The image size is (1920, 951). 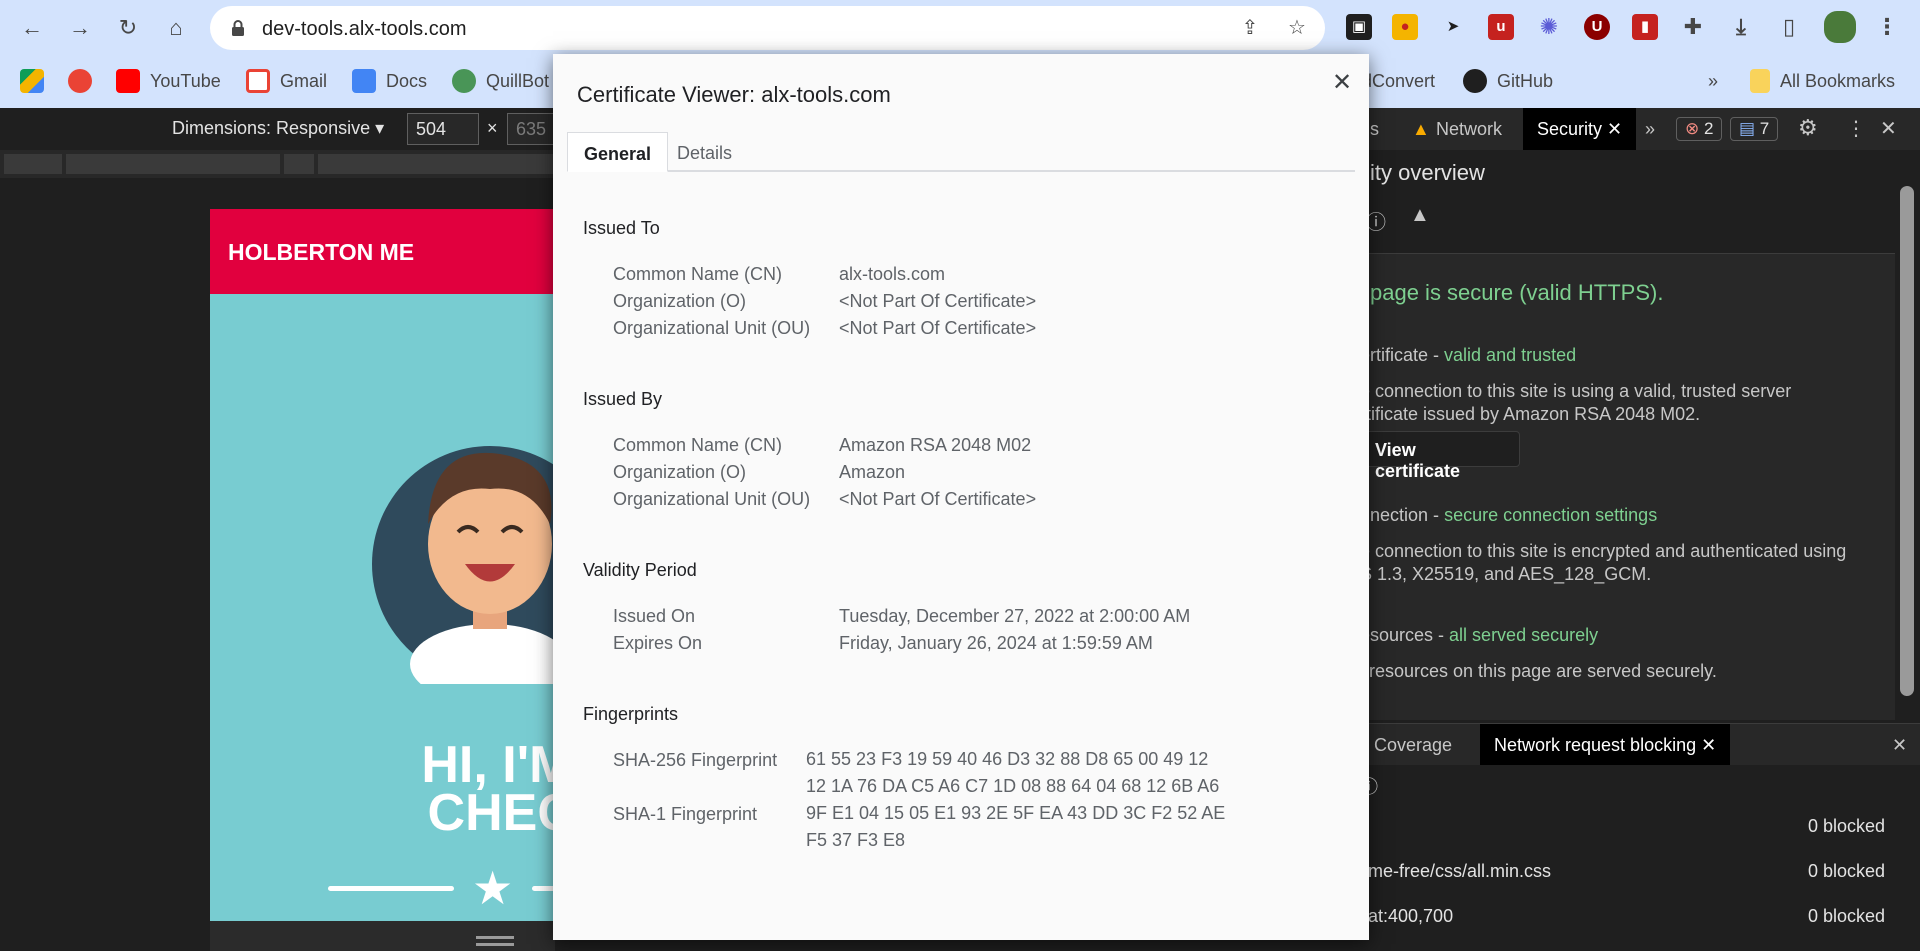 What do you see at coordinates (1840, 27) in the screenshot?
I see `avatar` at bounding box center [1840, 27].